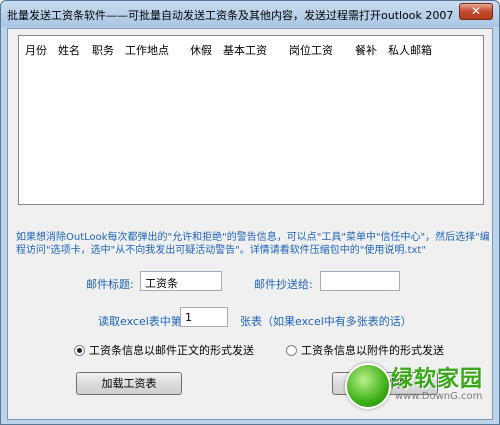 The height and width of the screenshot is (425, 500). Describe the element at coordinates (147, 50) in the screenshot. I see `column-header-location: 工作地点` at that location.